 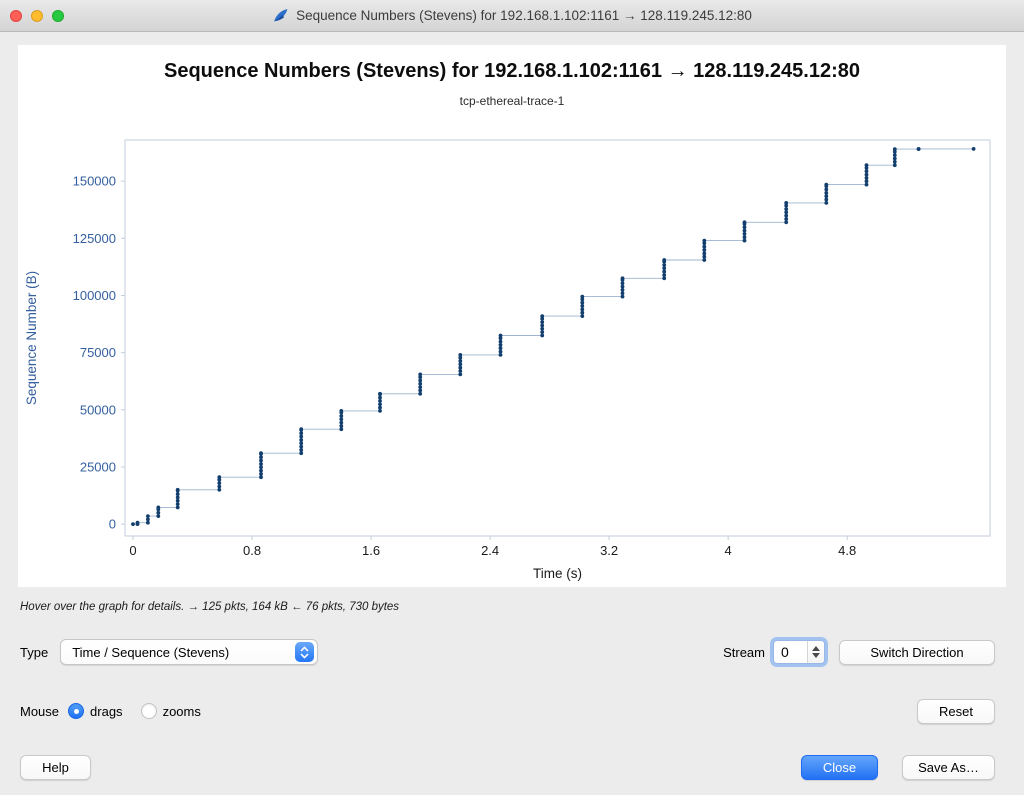 I want to click on close-window-button, so click(x=16, y=16).